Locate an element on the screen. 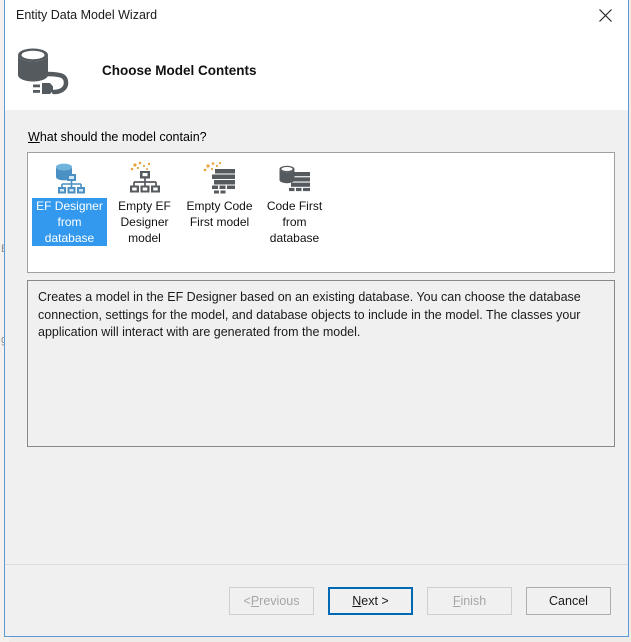  next-button-rest: ext > is located at coordinates (375, 600).